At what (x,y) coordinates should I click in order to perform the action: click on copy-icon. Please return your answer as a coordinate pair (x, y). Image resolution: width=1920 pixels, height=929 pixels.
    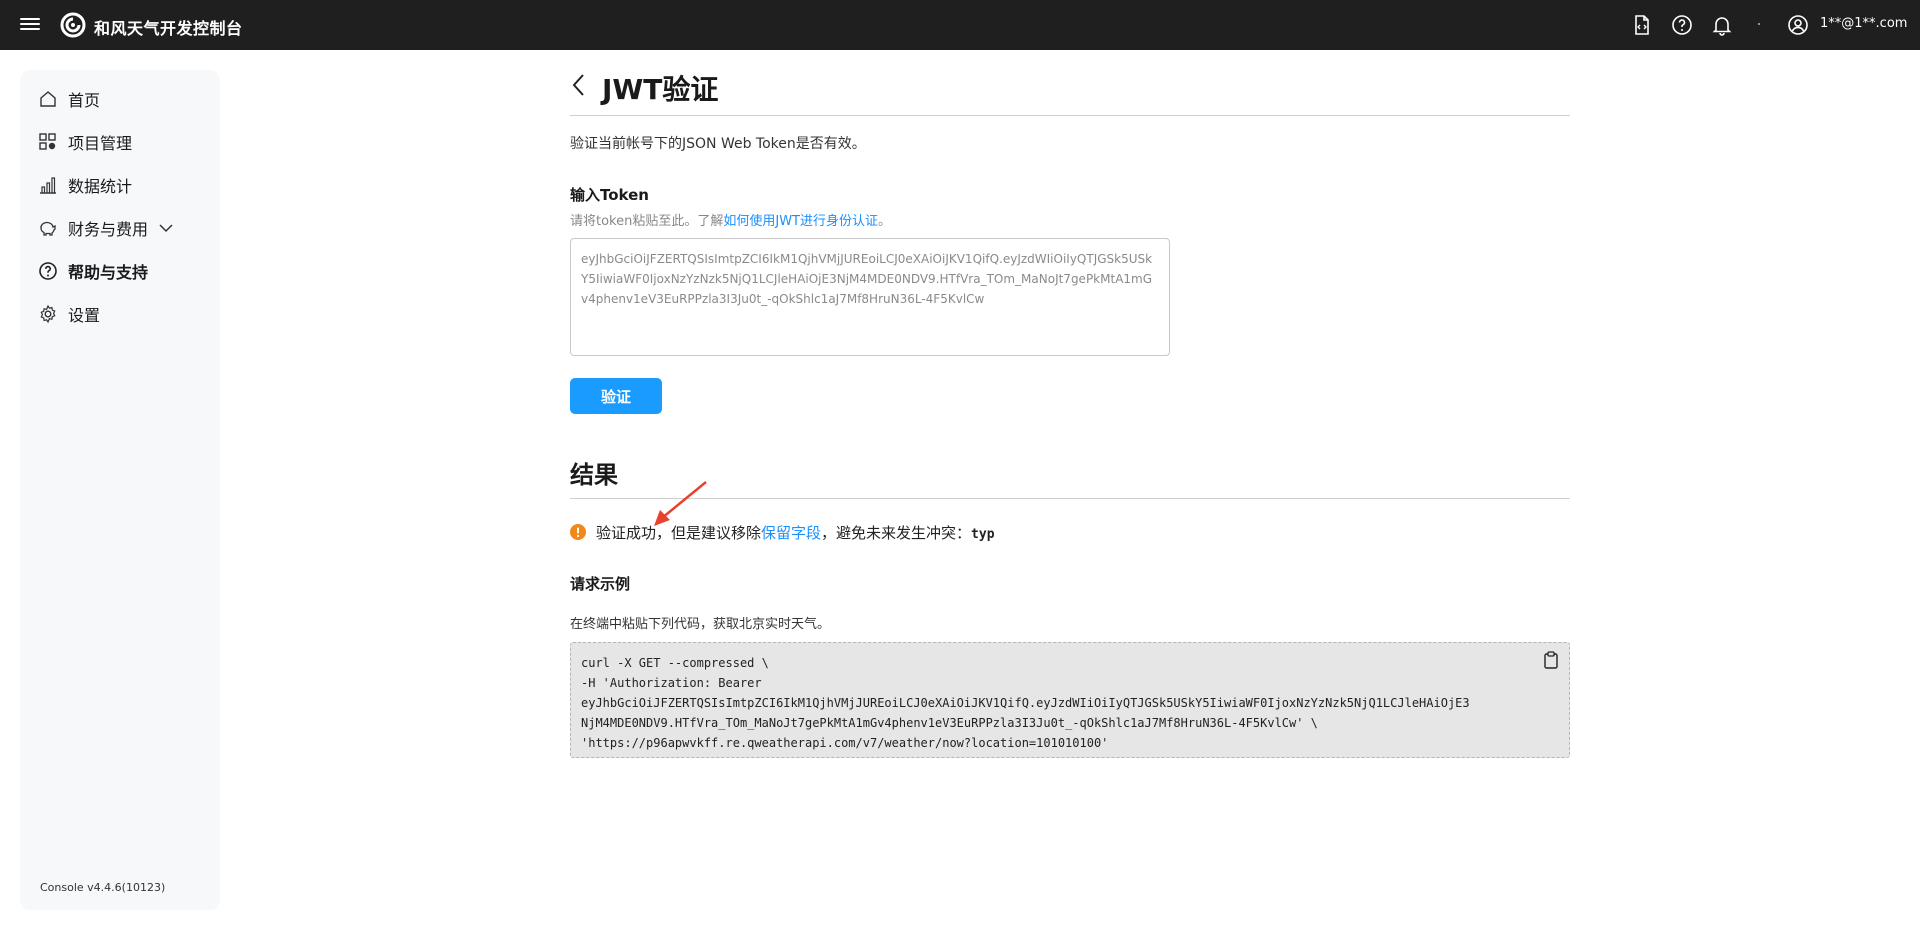
    Looking at the image, I should click on (1551, 660).